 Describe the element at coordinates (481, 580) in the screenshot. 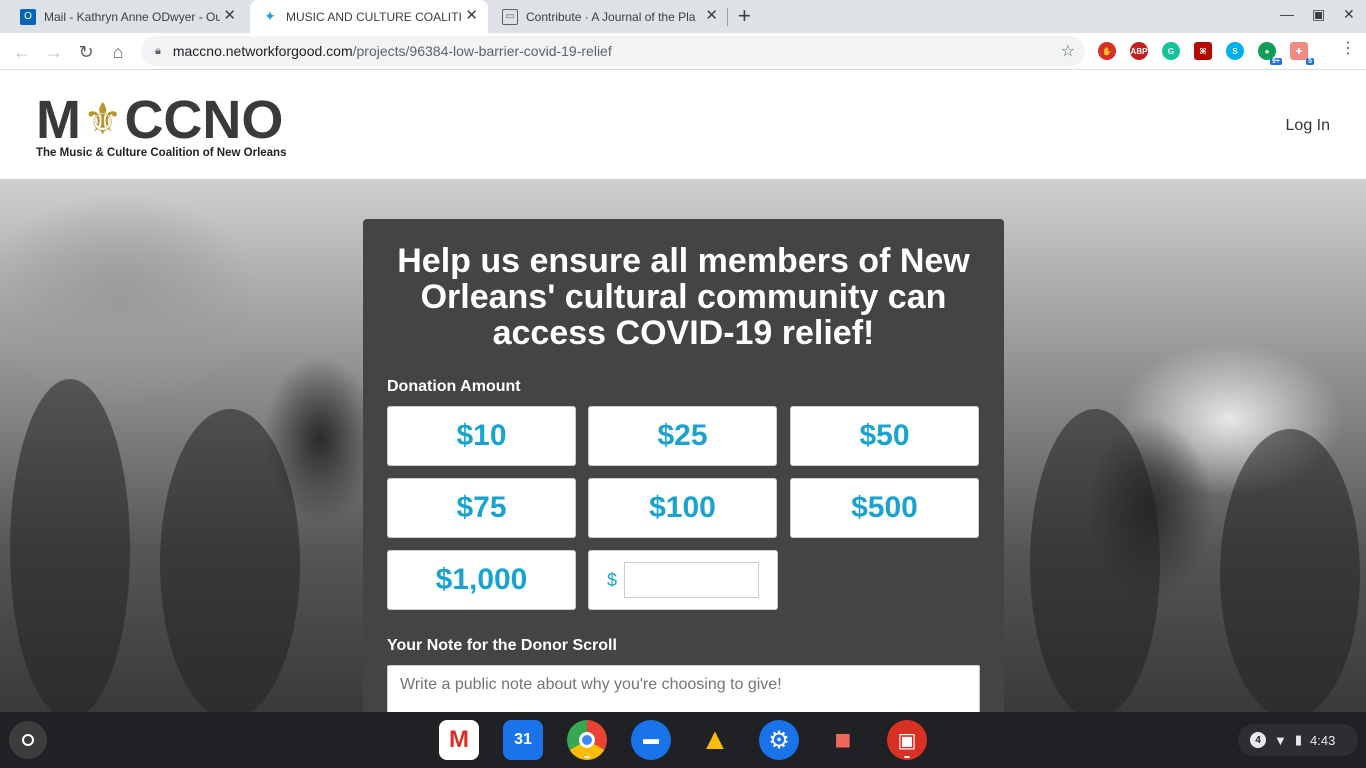

I see `amount-button-1000: $1,000` at that location.